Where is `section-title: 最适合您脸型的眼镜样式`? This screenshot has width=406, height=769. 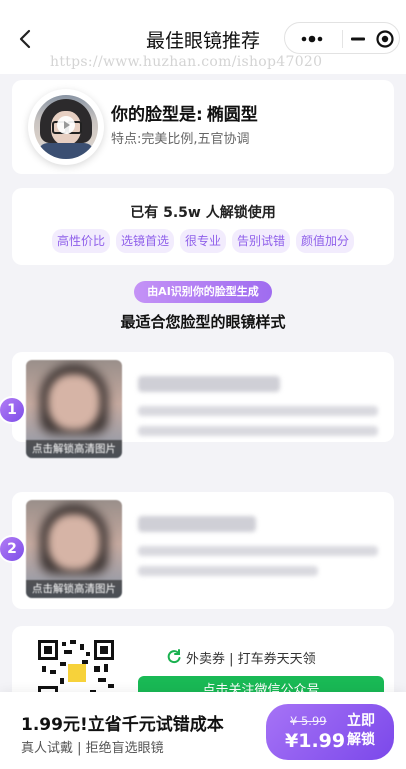
section-title: 最适合您脸型的眼镜样式 is located at coordinates (203, 322).